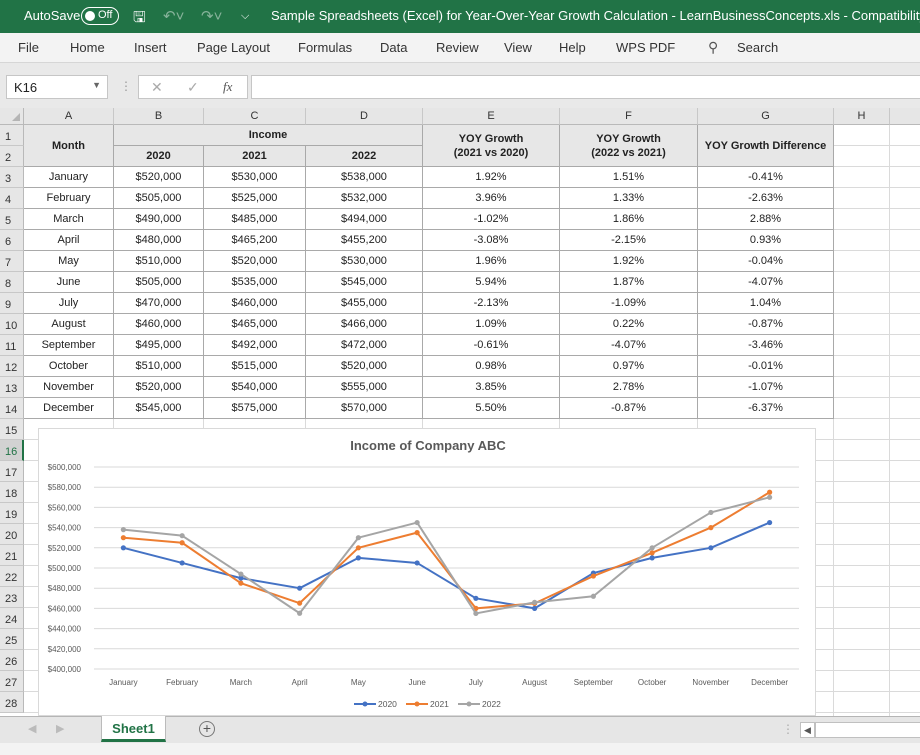 This screenshot has height=755, width=920. What do you see at coordinates (585, 87) in the screenshot?
I see `formula-input` at bounding box center [585, 87].